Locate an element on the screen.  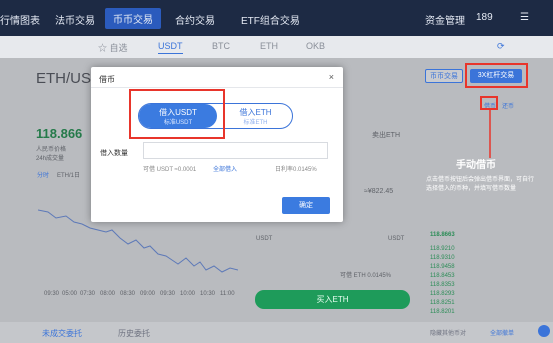
volume-label: 24h成交量 is located at coordinates (50, 159).